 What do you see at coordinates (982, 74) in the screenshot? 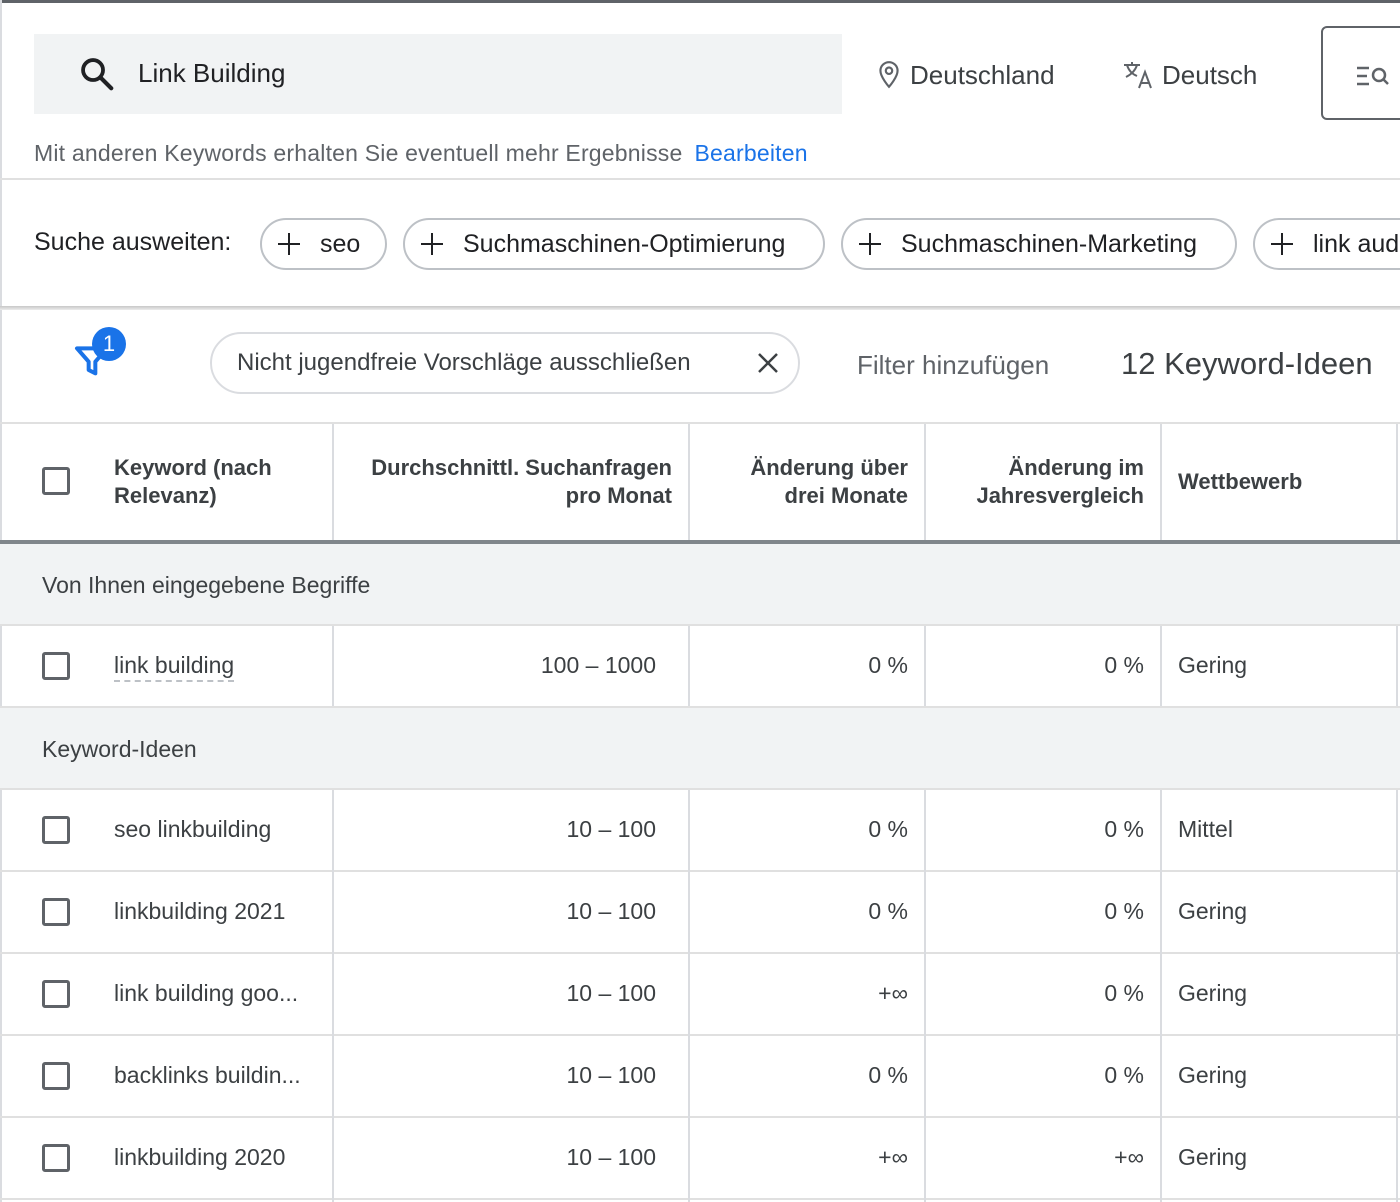
I see `location-label: Deutschland` at bounding box center [982, 74].